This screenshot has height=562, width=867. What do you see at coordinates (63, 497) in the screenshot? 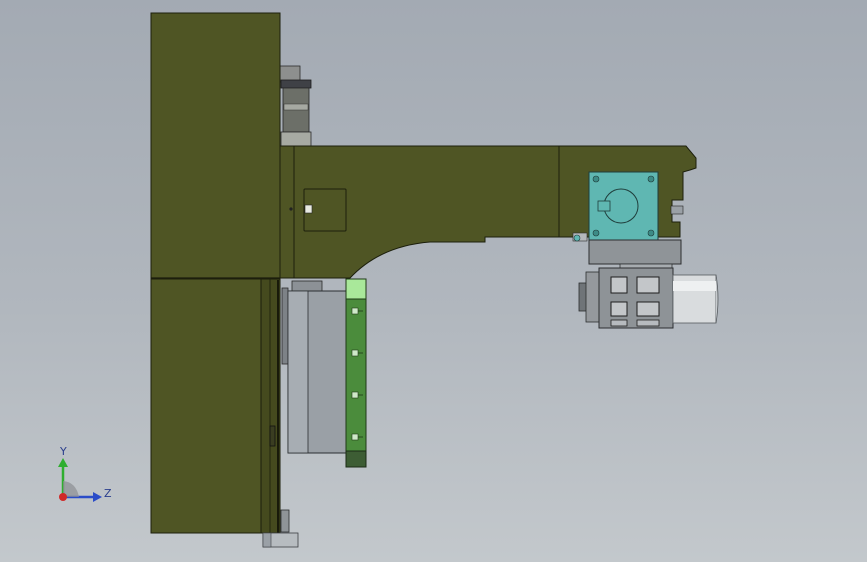
I see `x-axis-origin` at bounding box center [63, 497].